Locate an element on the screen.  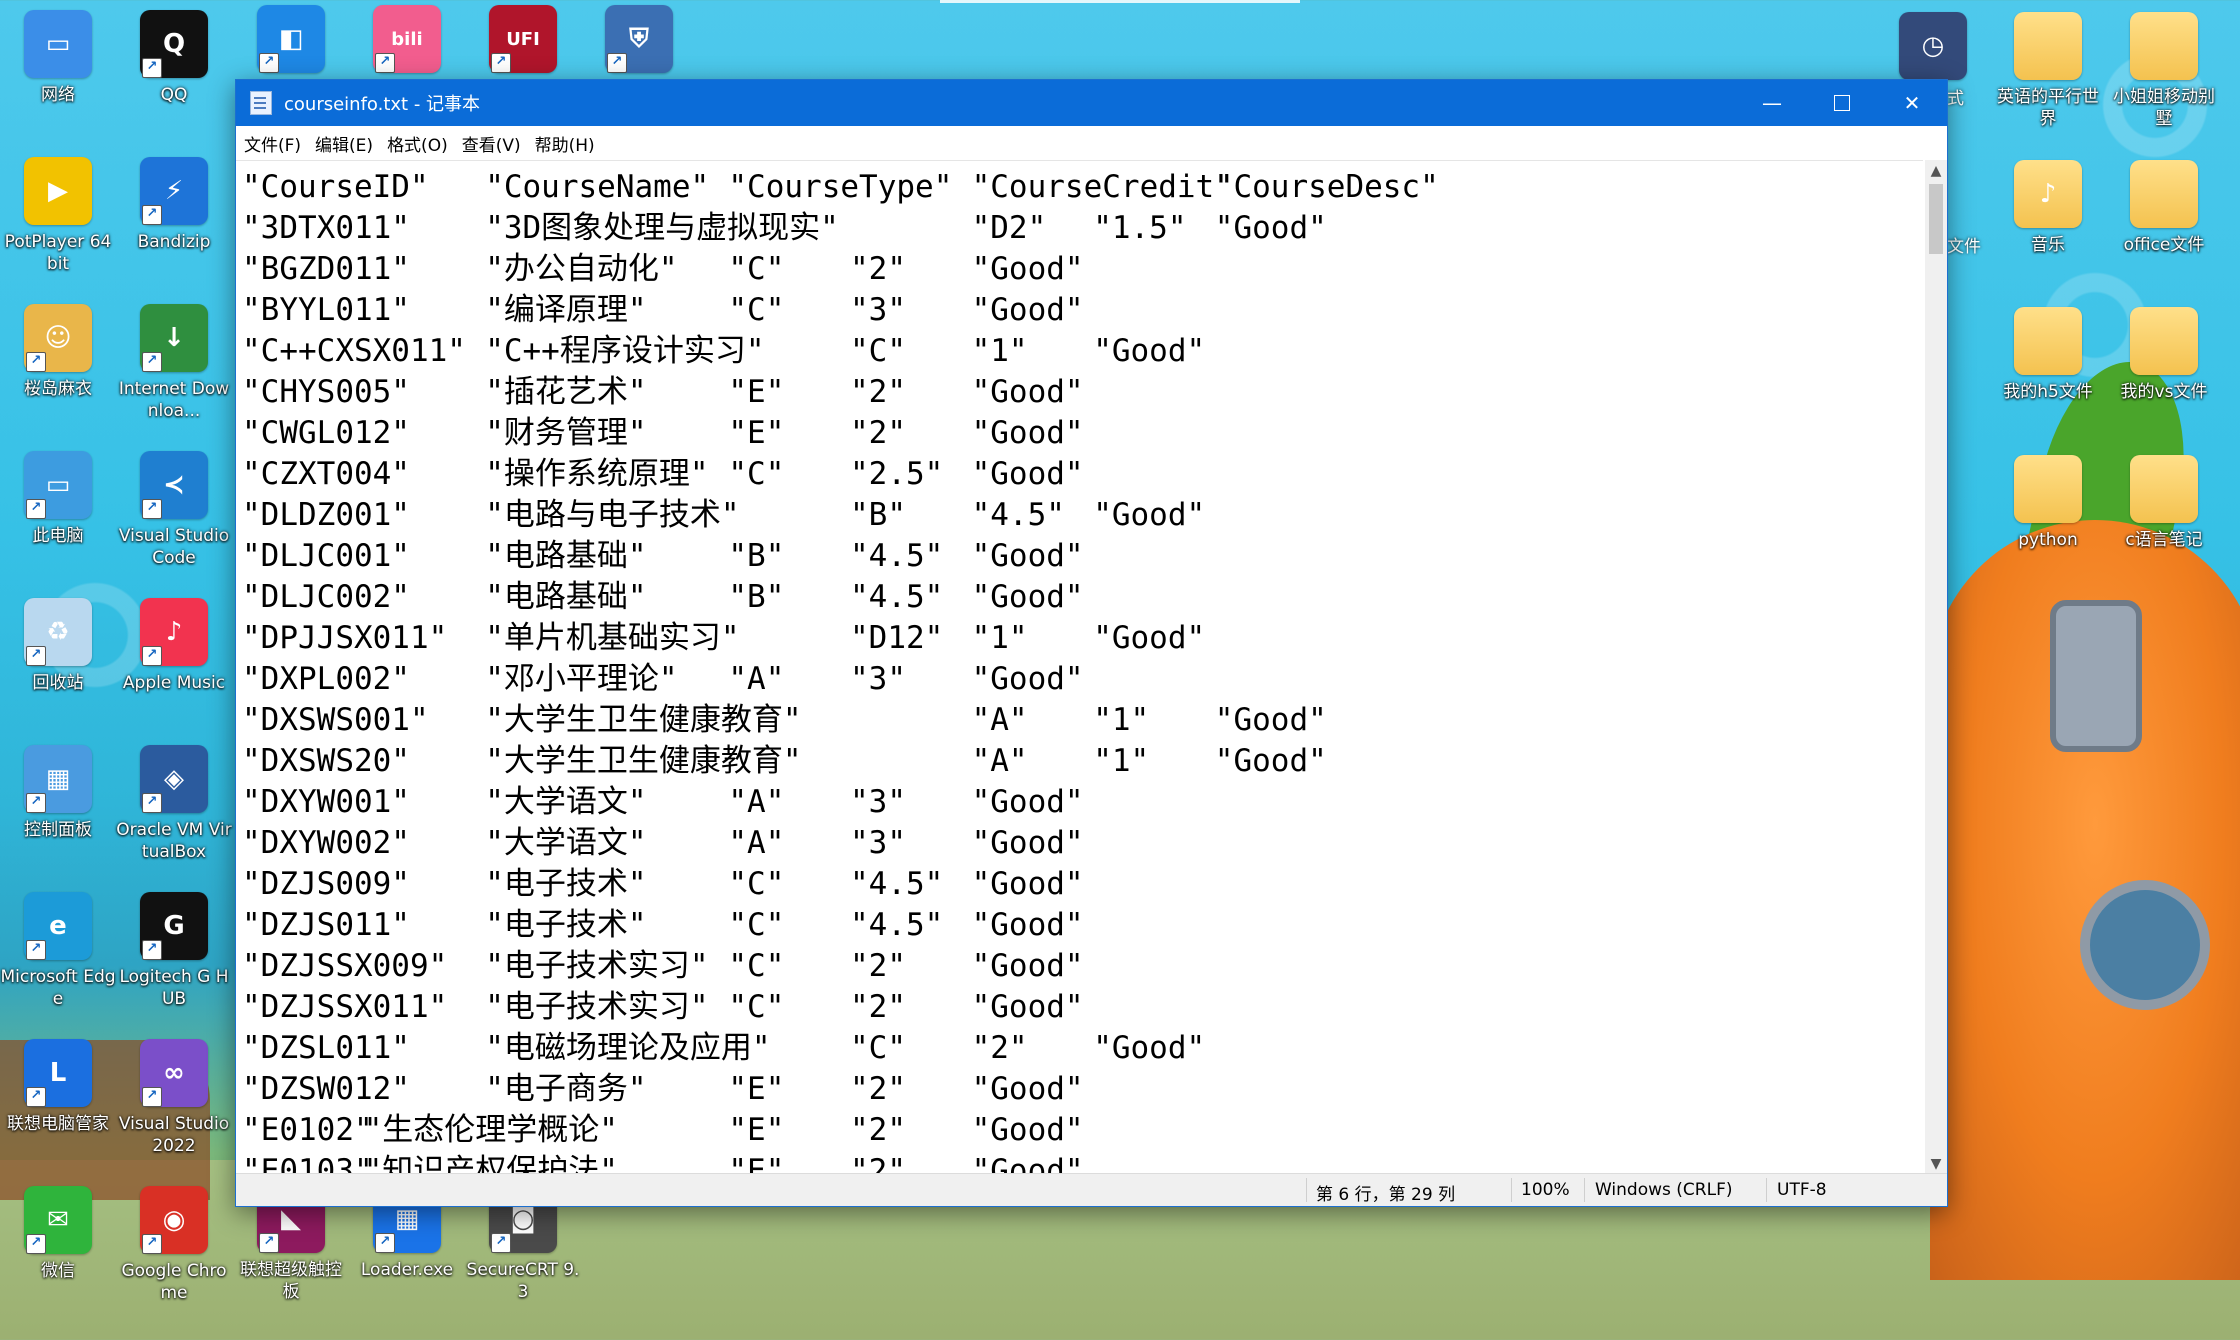
folder-h5-shortcut: 我的h5文件 is located at coordinates (2048, 355).